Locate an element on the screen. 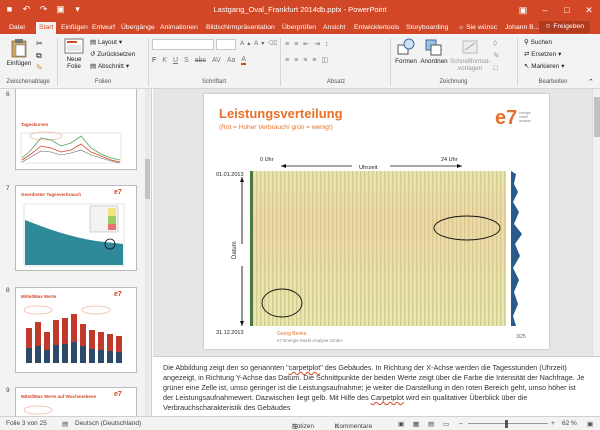  tab-review: Überprüfen is located at coordinates (299, 28).